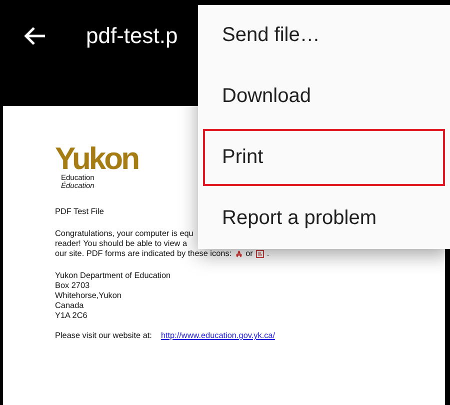 This screenshot has width=450, height=405. Describe the element at coordinates (132, 36) in the screenshot. I see `file-title: pdf-test.p` at that location.